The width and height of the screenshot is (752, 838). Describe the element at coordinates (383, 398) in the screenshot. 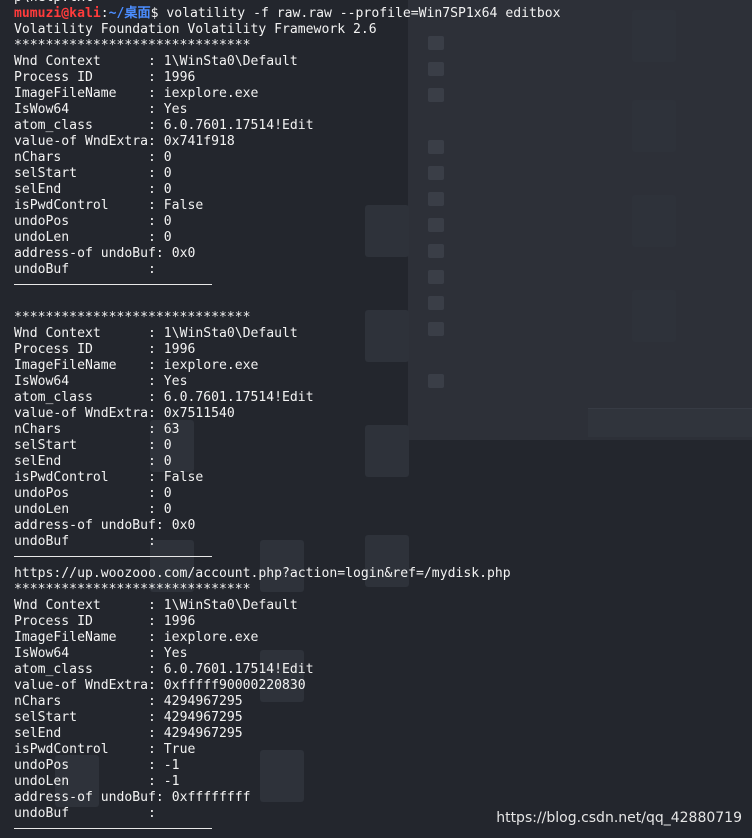

I see `record-field: atom_class : 6.0.7601.17514!Edit` at that location.